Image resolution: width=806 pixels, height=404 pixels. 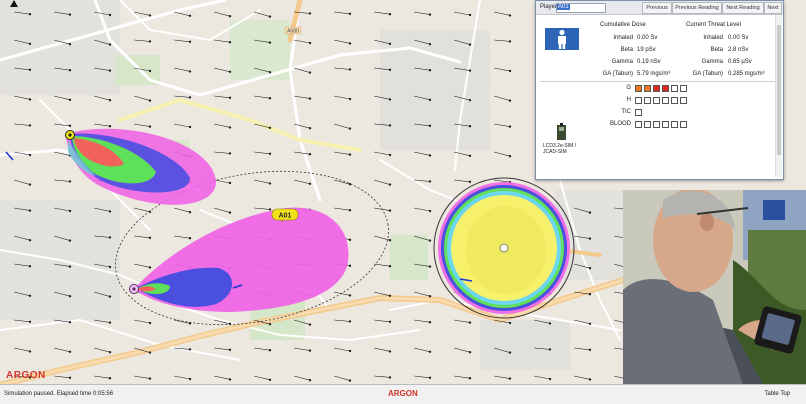 What do you see at coordinates (562, 39) in the screenshot?
I see `person-icon` at bounding box center [562, 39].